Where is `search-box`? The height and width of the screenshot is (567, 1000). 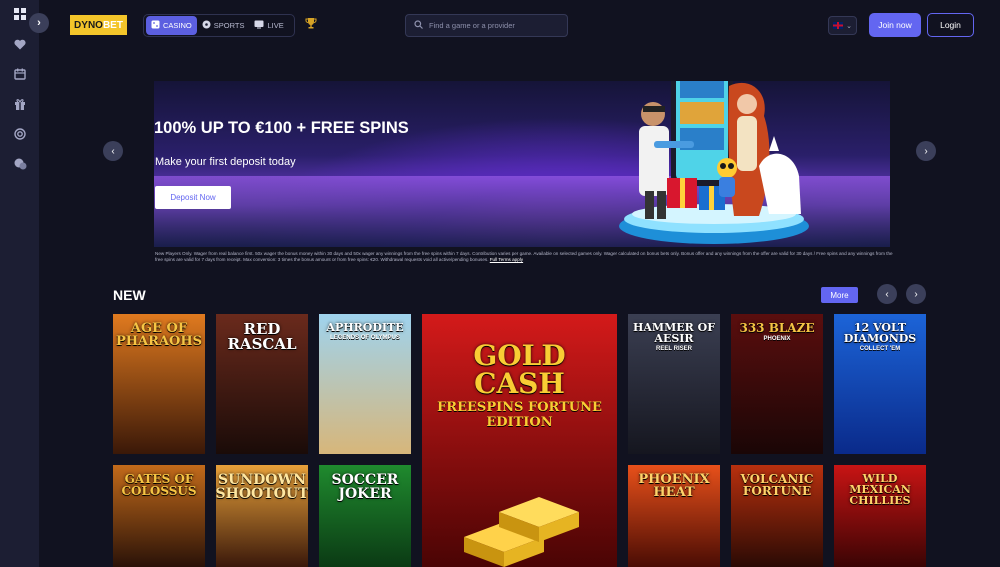
search-box is located at coordinates (486, 25).